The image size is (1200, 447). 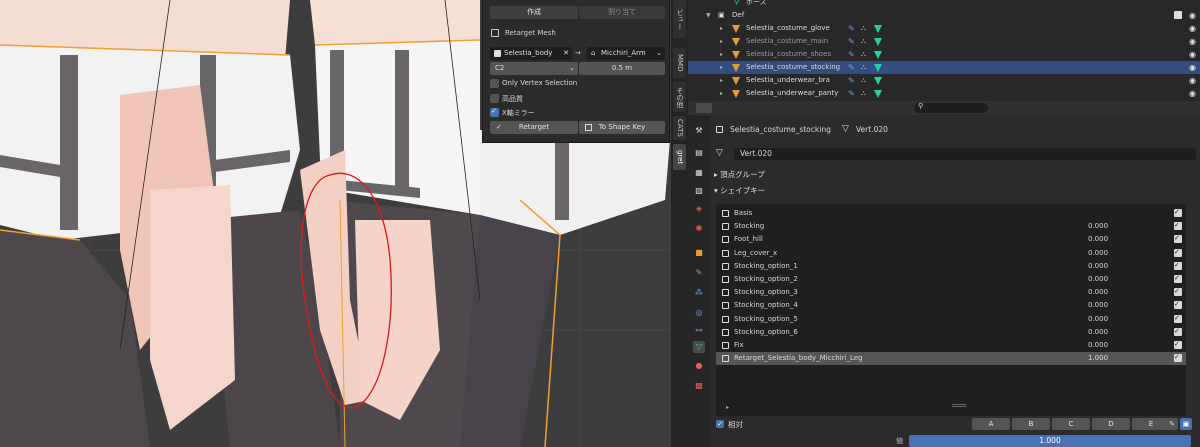 I want to click on to-shape-key-button: To Shape Key, so click(x=622, y=127).